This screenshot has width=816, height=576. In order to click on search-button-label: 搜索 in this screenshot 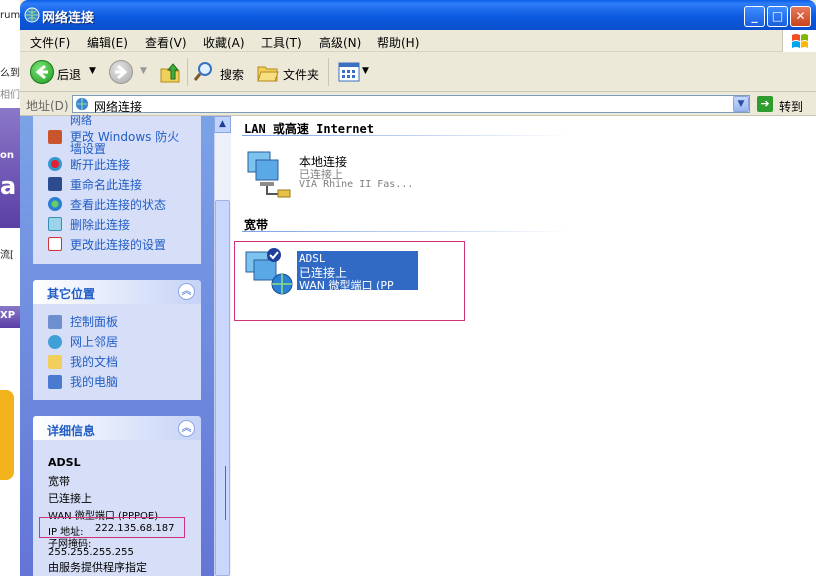, I will do `click(232, 74)`.